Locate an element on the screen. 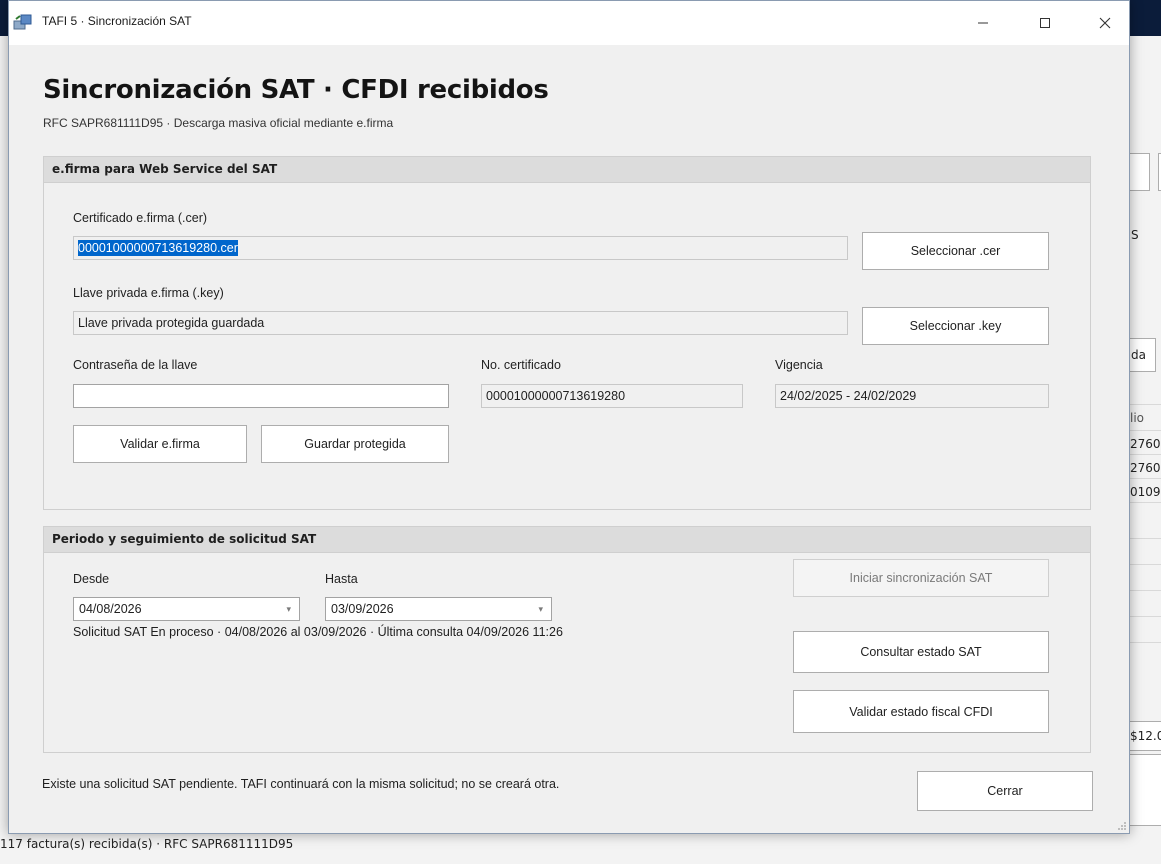  cert-number-field: 00001000000713619280 is located at coordinates (612, 396).